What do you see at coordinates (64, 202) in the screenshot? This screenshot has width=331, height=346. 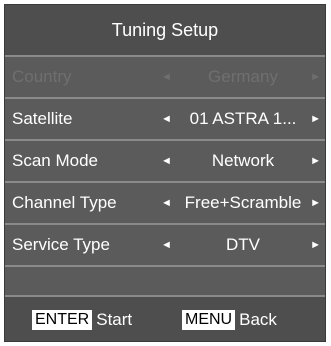 I see `channel-type-label: Channel Type` at bounding box center [64, 202].